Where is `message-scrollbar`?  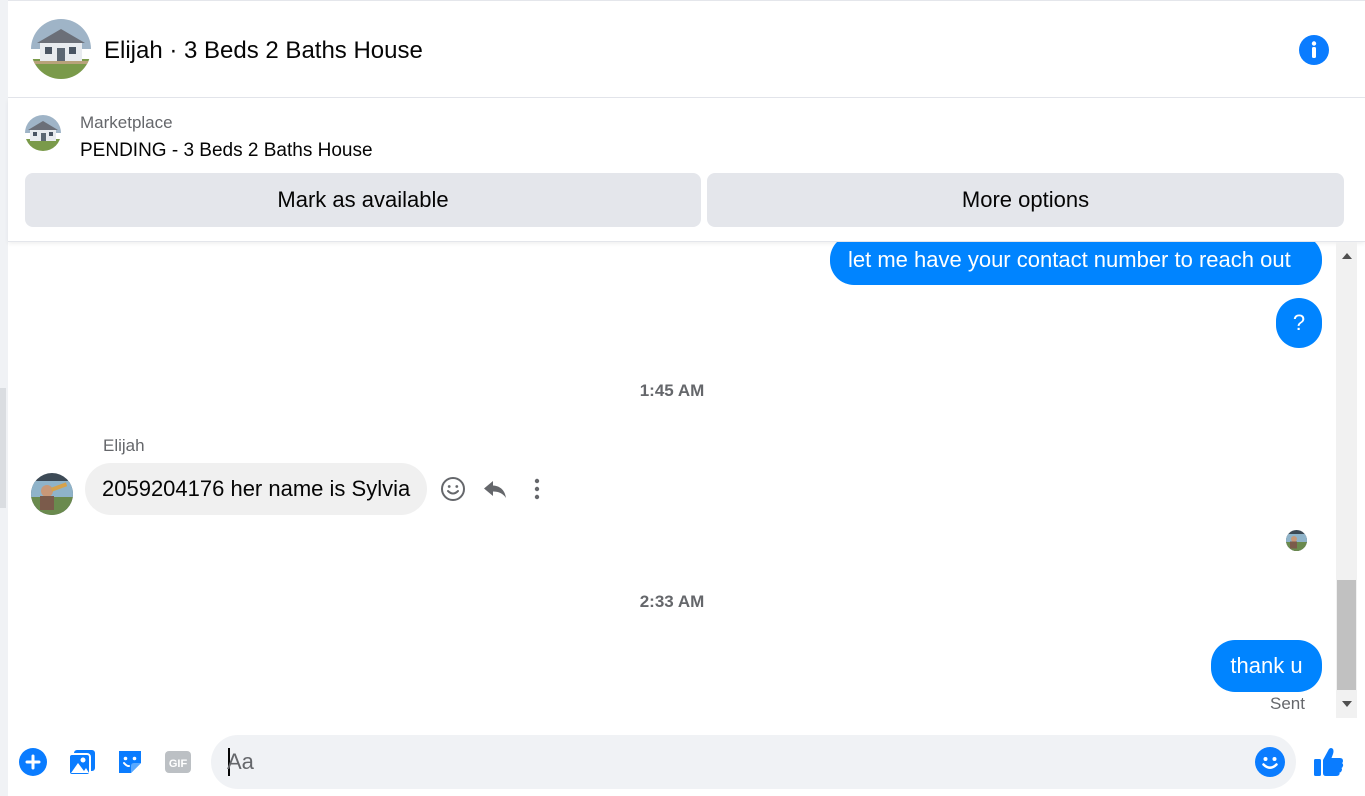
message-scrollbar is located at coordinates (1346, 480).